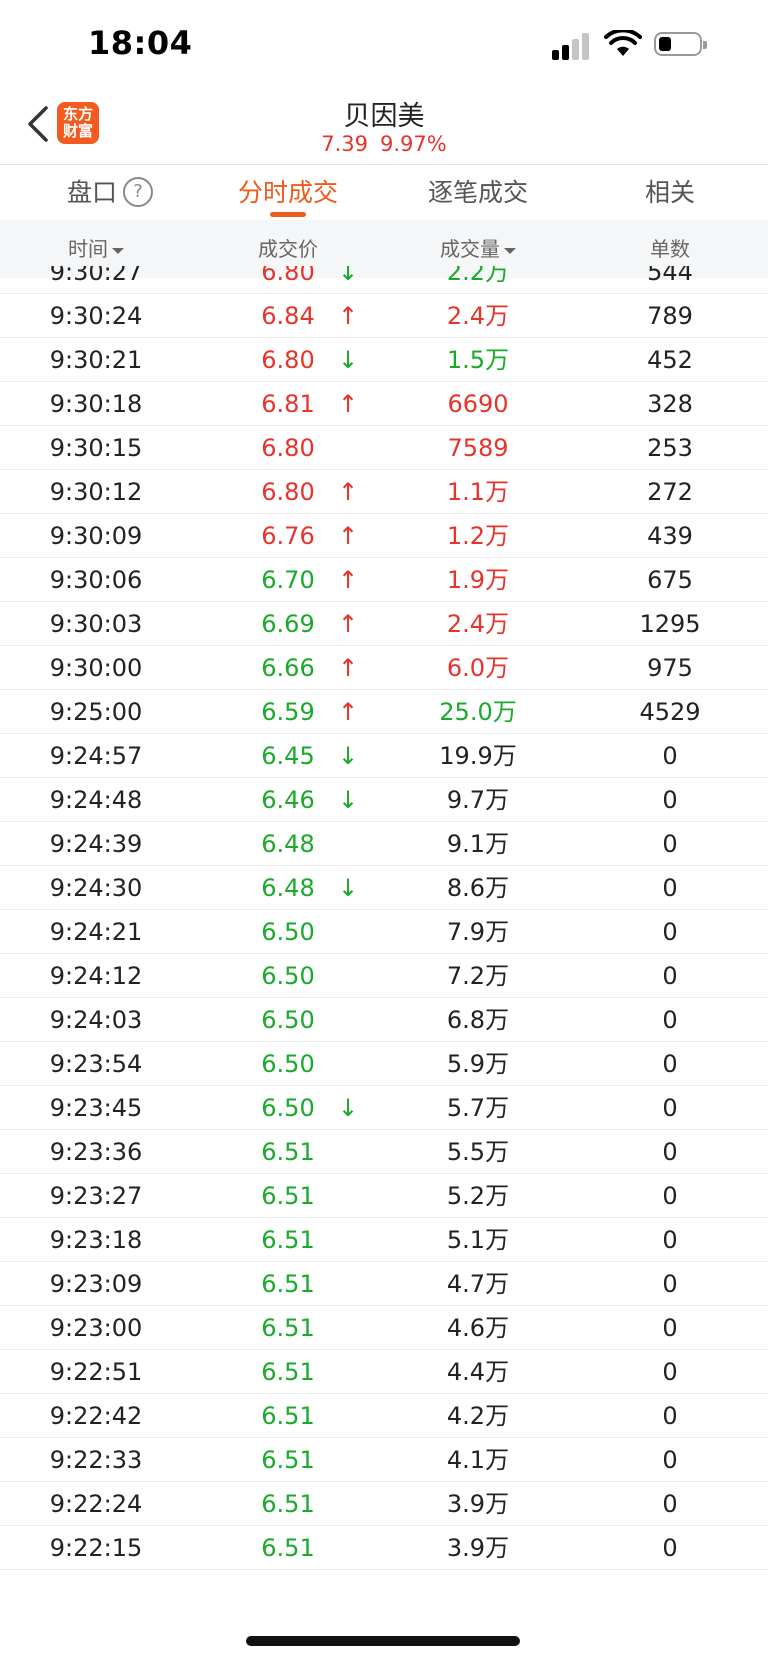  I want to click on trade-time: 9:30:12, so click(96, 492).